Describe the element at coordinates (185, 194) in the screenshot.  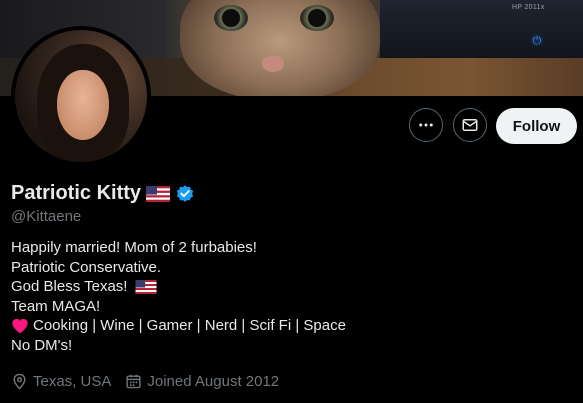
I see `verified-badge-icon` at that location.